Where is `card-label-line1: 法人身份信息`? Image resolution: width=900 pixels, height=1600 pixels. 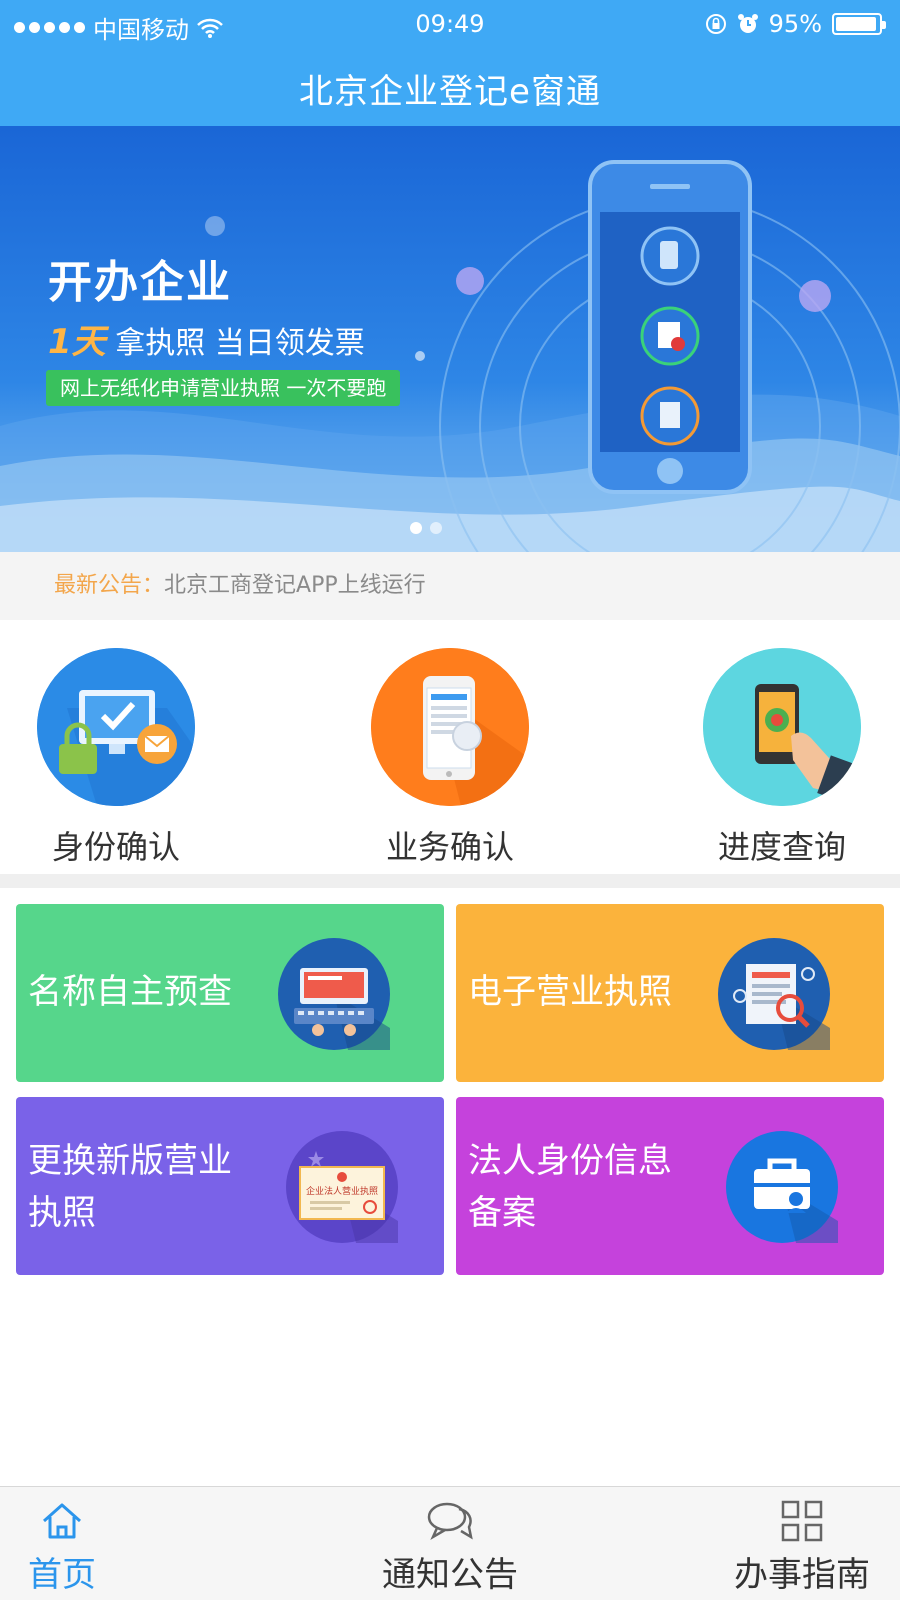 card-label-line1: 法人身份信息 is located at coordinates (570, 1161).